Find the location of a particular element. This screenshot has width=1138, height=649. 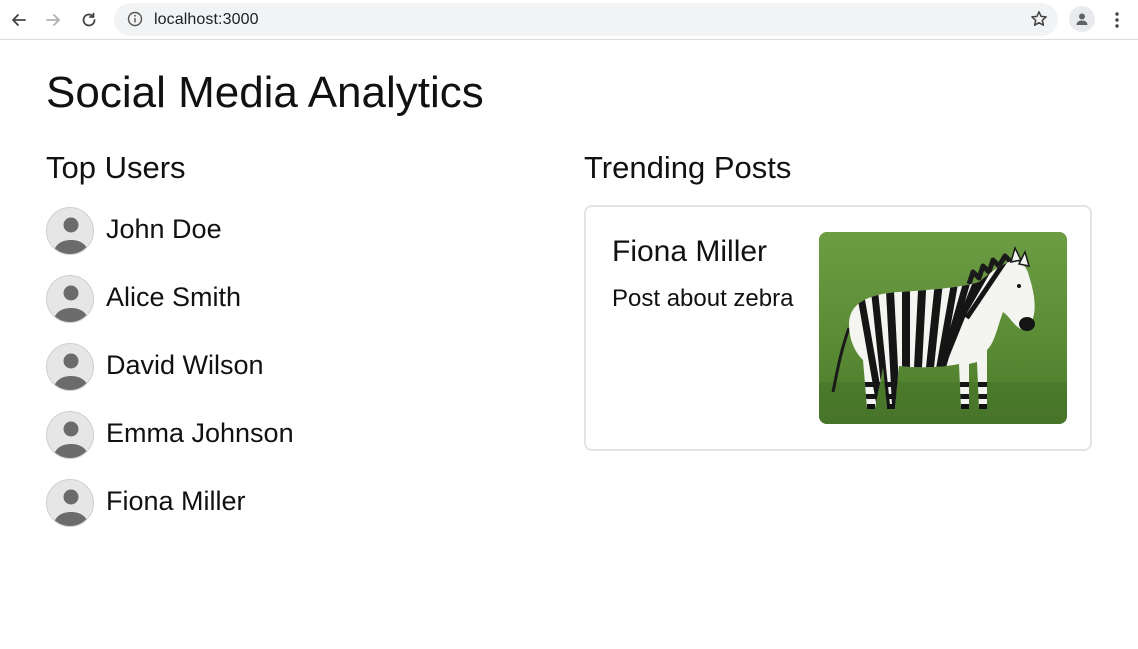

post-text: Post about zebra is located at coordinates (703, 298).